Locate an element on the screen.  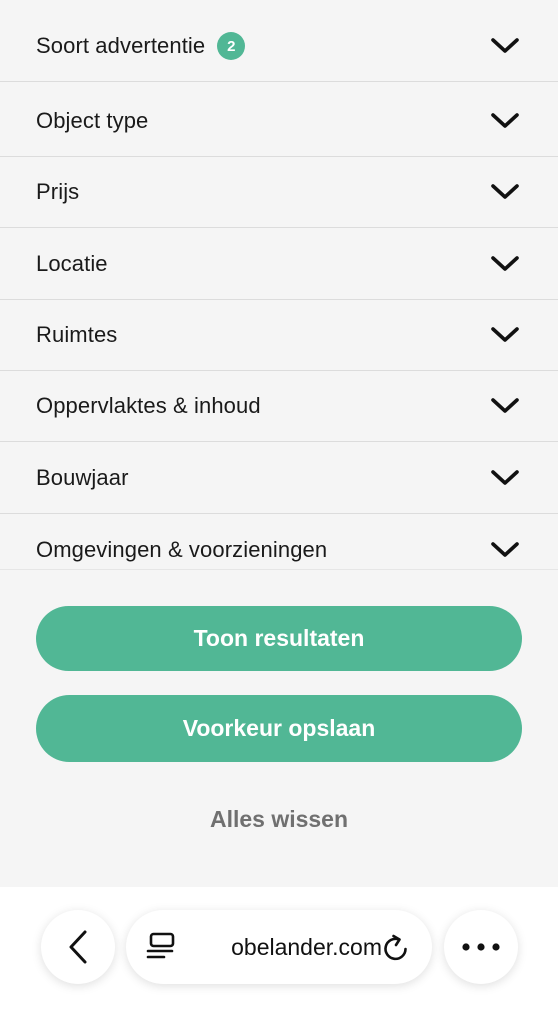
filter-omgevingen-voorzieningen: Omgevingen & voorzieningen is located at coordinates (279, 541).